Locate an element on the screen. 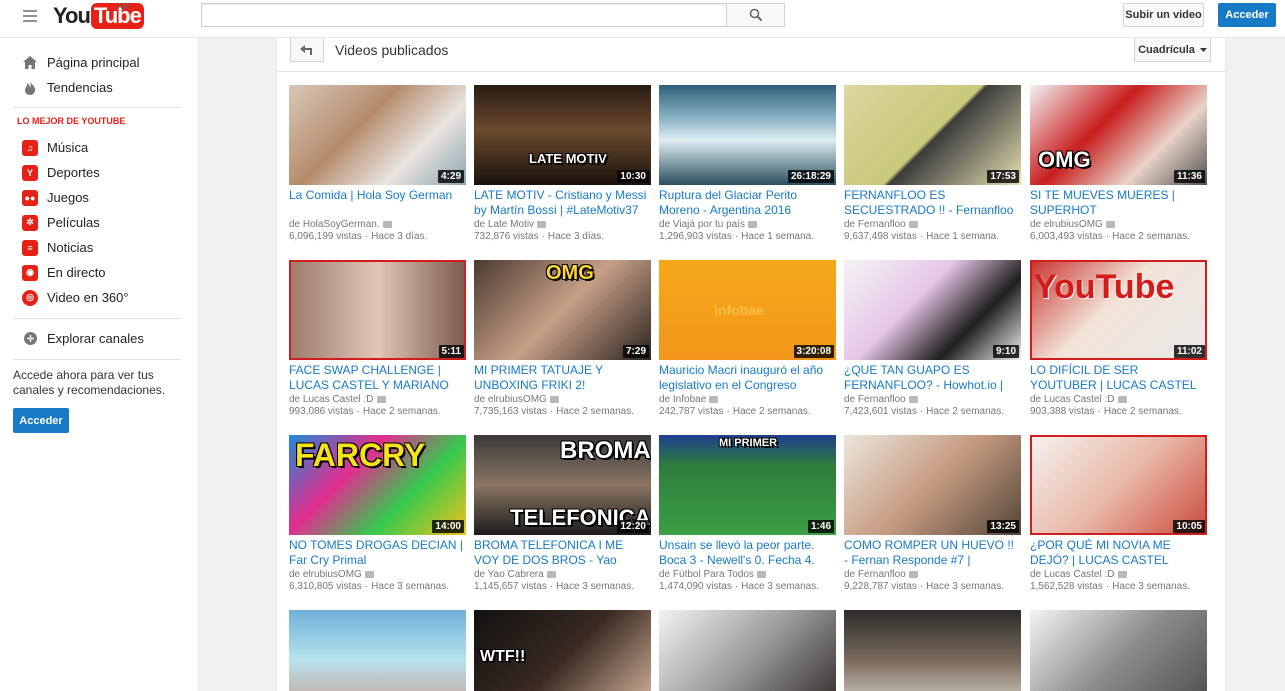 Image resolution: width=1285 pixels, height=691 pixels. sidebar-item-news: ≡ Noticias is located at coordinates (99, 247).